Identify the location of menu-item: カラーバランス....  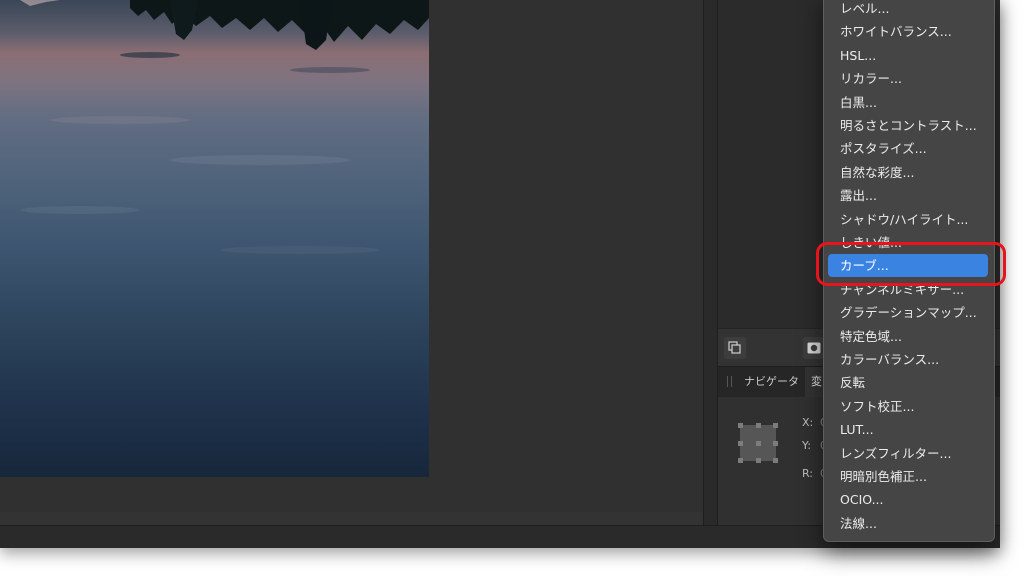
(908, 359).